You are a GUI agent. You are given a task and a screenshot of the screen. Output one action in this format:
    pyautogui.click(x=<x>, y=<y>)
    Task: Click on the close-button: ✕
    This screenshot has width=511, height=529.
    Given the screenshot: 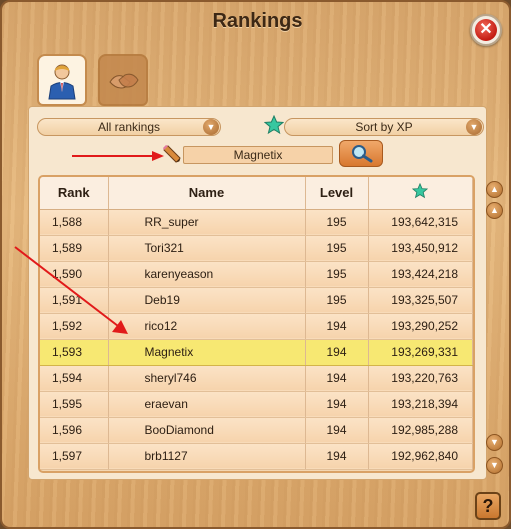 What is the action you would take?
    pyautogui.click(x=486, y=30)
    